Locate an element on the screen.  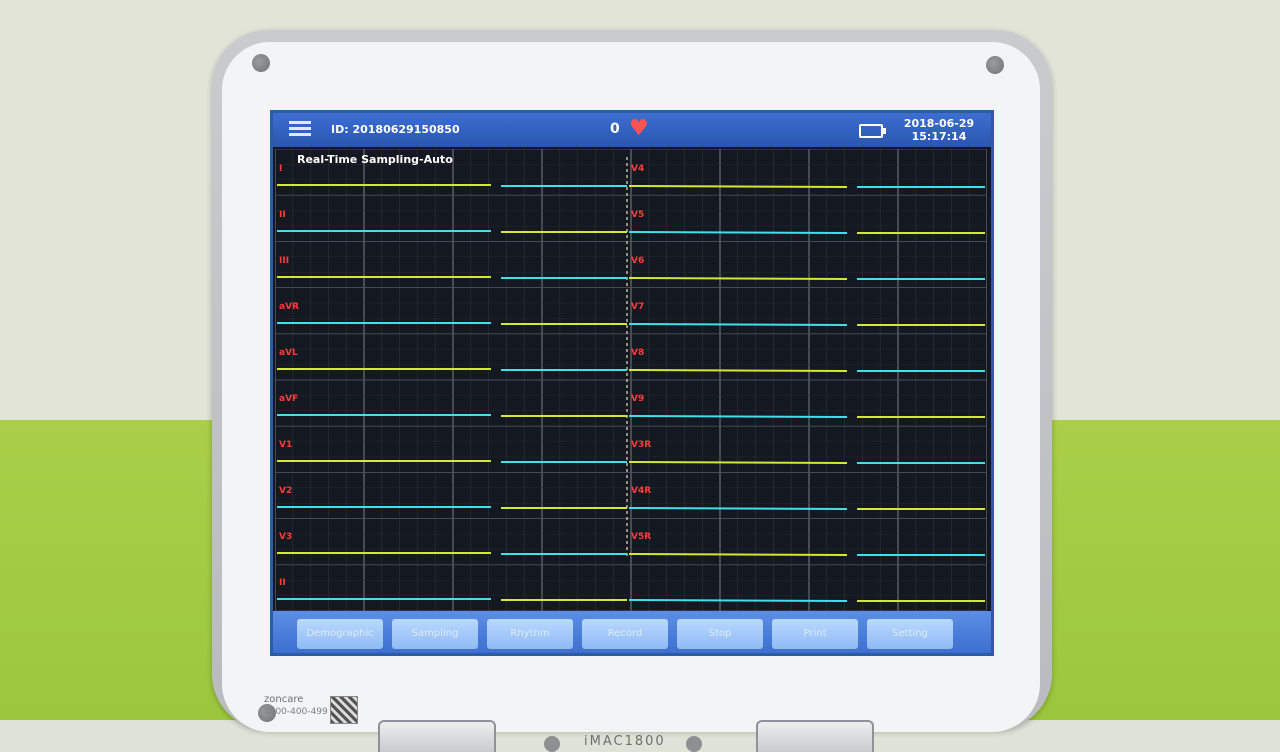
date-text: 2018-06-29 is located at coordinates (939, 123).